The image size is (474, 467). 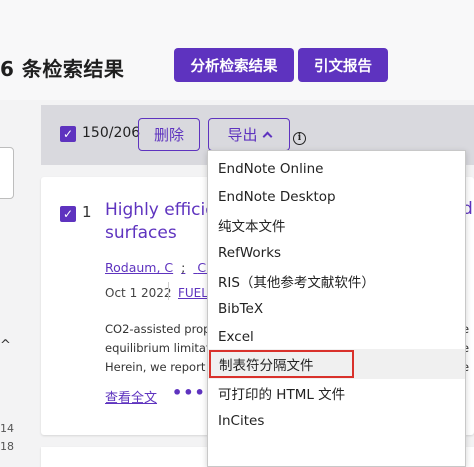 What do you see at coordinates (336, 281) in the screenshot?
I see `export-option-ris: RIS（其他参考文献软件）` at bounding box center [336, 281].